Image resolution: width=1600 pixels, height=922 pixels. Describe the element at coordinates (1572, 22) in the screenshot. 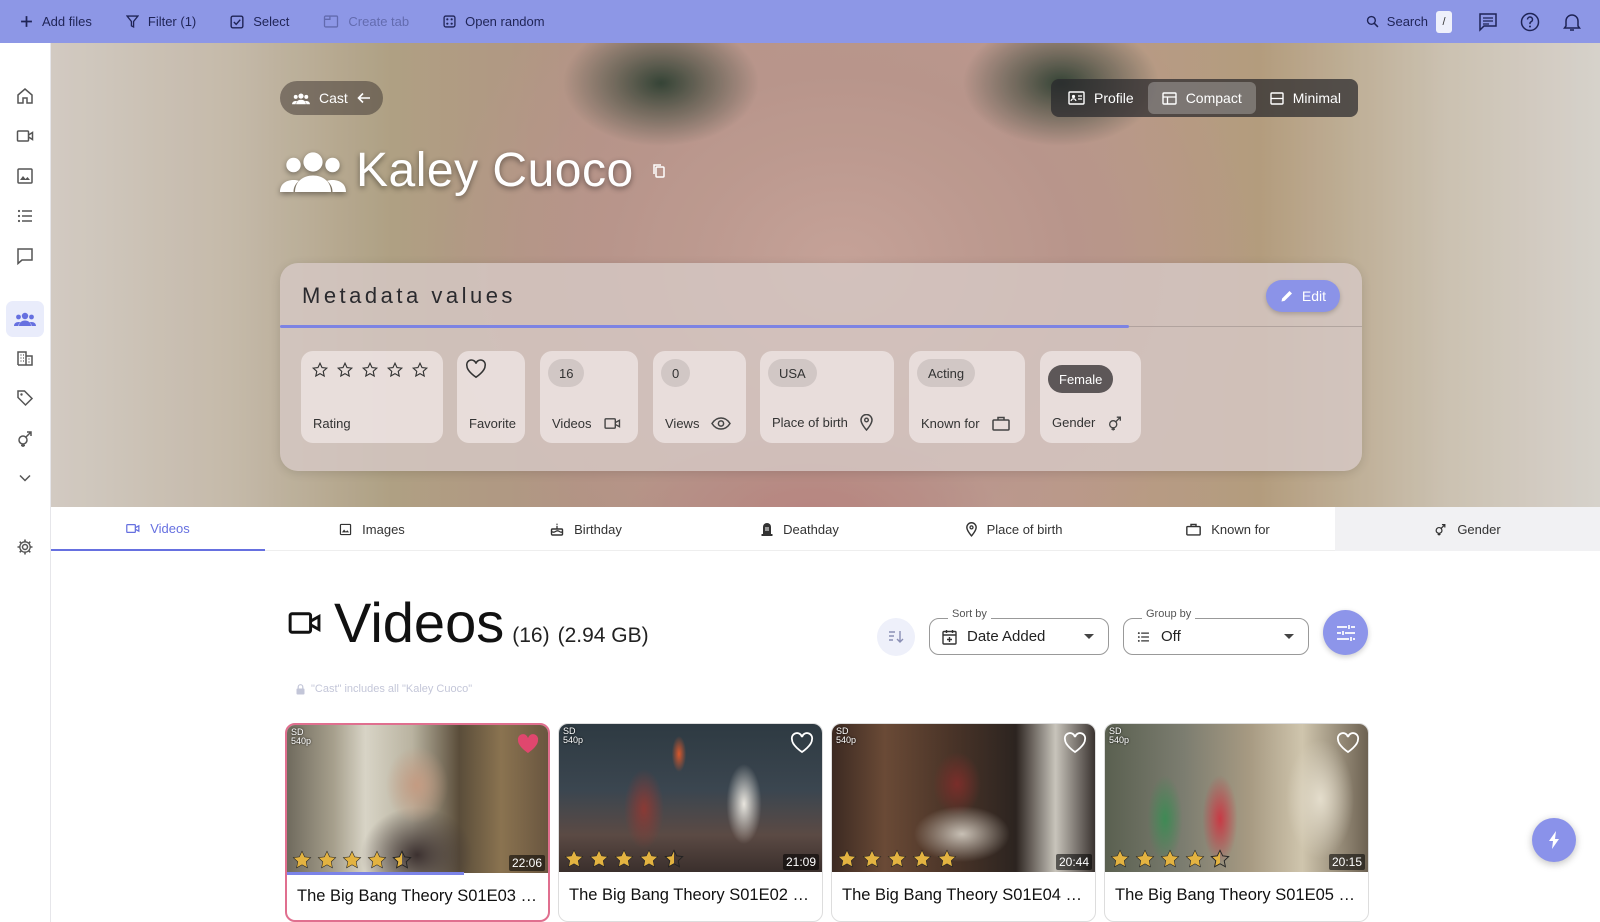

I see `notifications-button` at that location.